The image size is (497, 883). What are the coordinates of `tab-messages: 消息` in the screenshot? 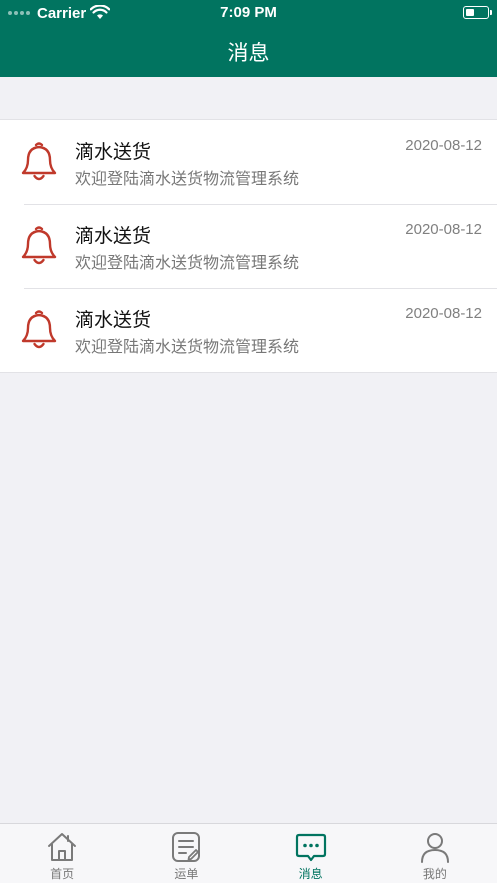 It's located at (311, 853).